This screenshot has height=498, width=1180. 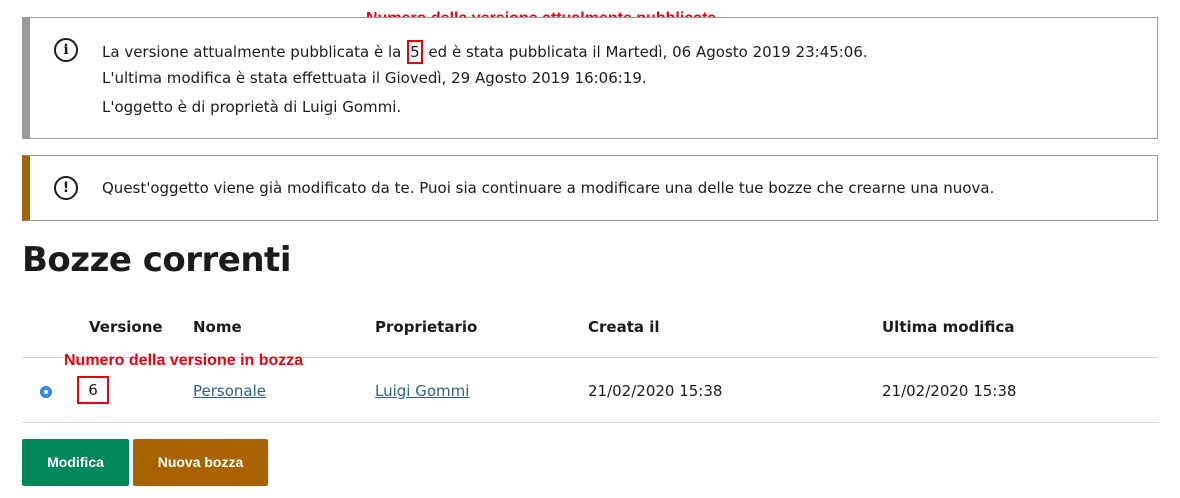 What do you see at coordinates (426, 327) in the screenshot?
I see `column-header-owner: Proprietario` at bounding box center [426, 327].